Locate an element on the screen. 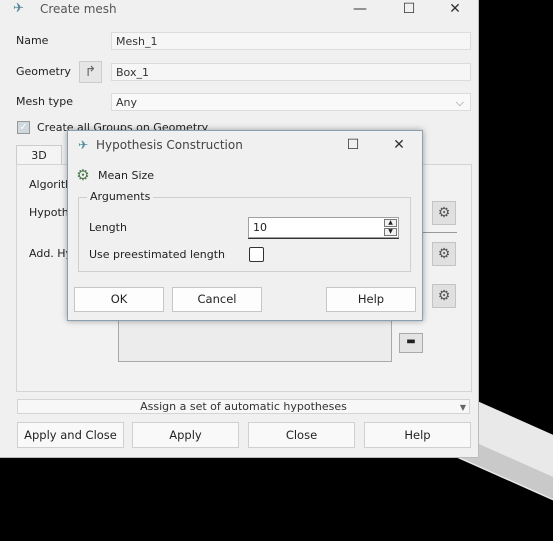 This screenshot has width=553, height=541. dialog-maximize-button: ☐ is located at coordinates (353, 145).